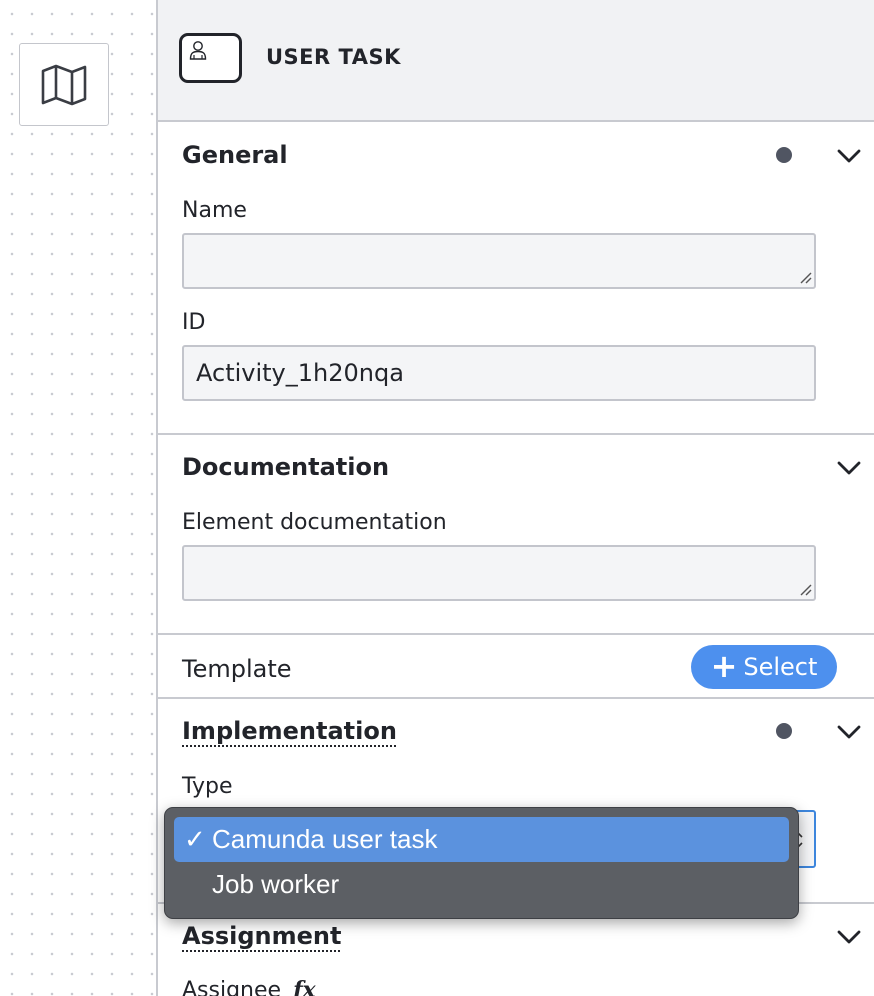 Image resolution: width=874 pixels, height=996 pixels. What do you see at coordinates (481, 839) in the screenshot?
I see `dropdown-option-camunda-user-task: ✓ Camunda user task` at bounding box center [481, 839].